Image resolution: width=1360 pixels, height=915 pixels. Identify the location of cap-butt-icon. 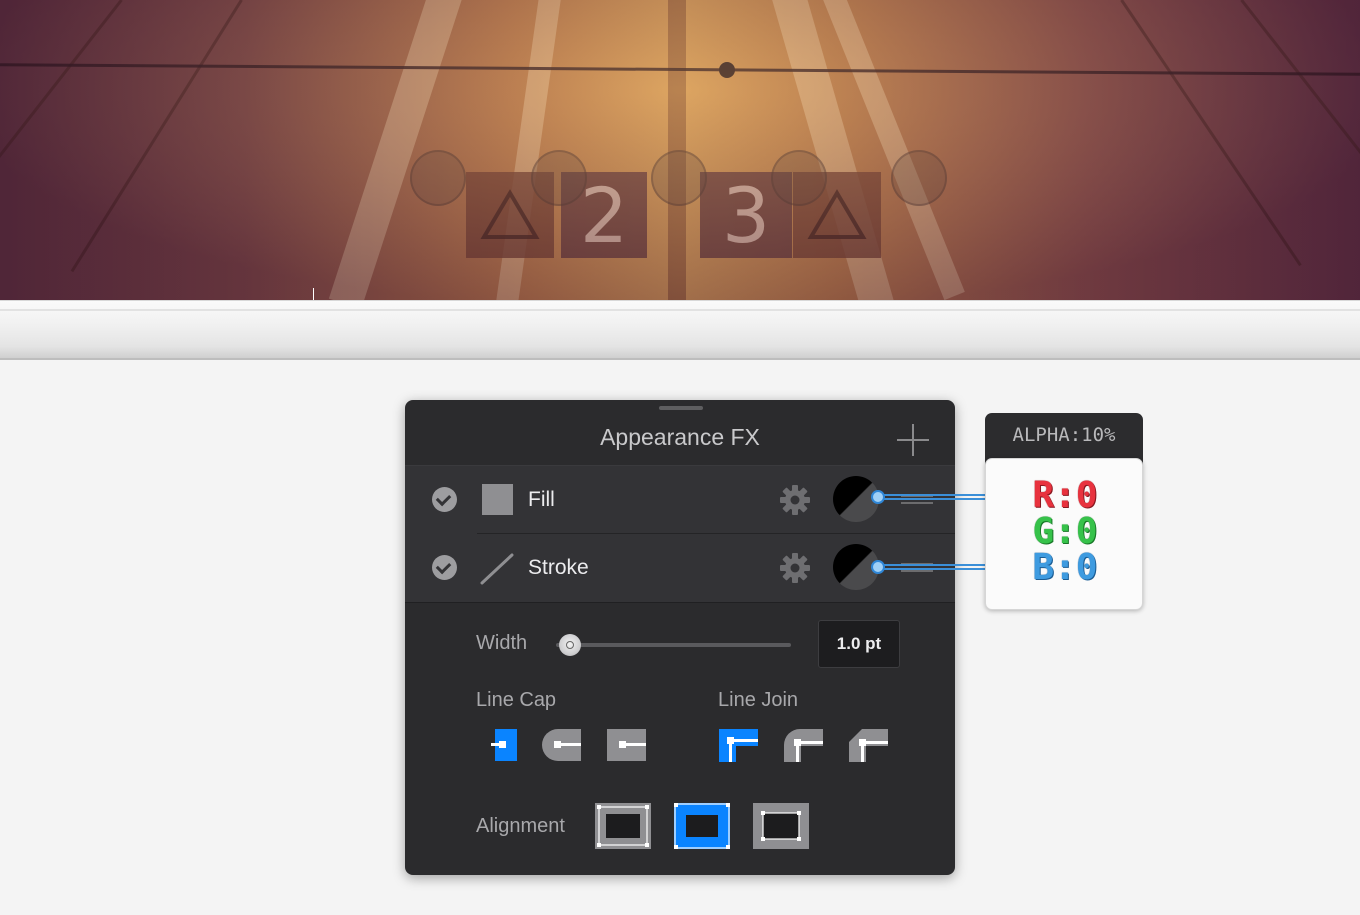
(504, 745).